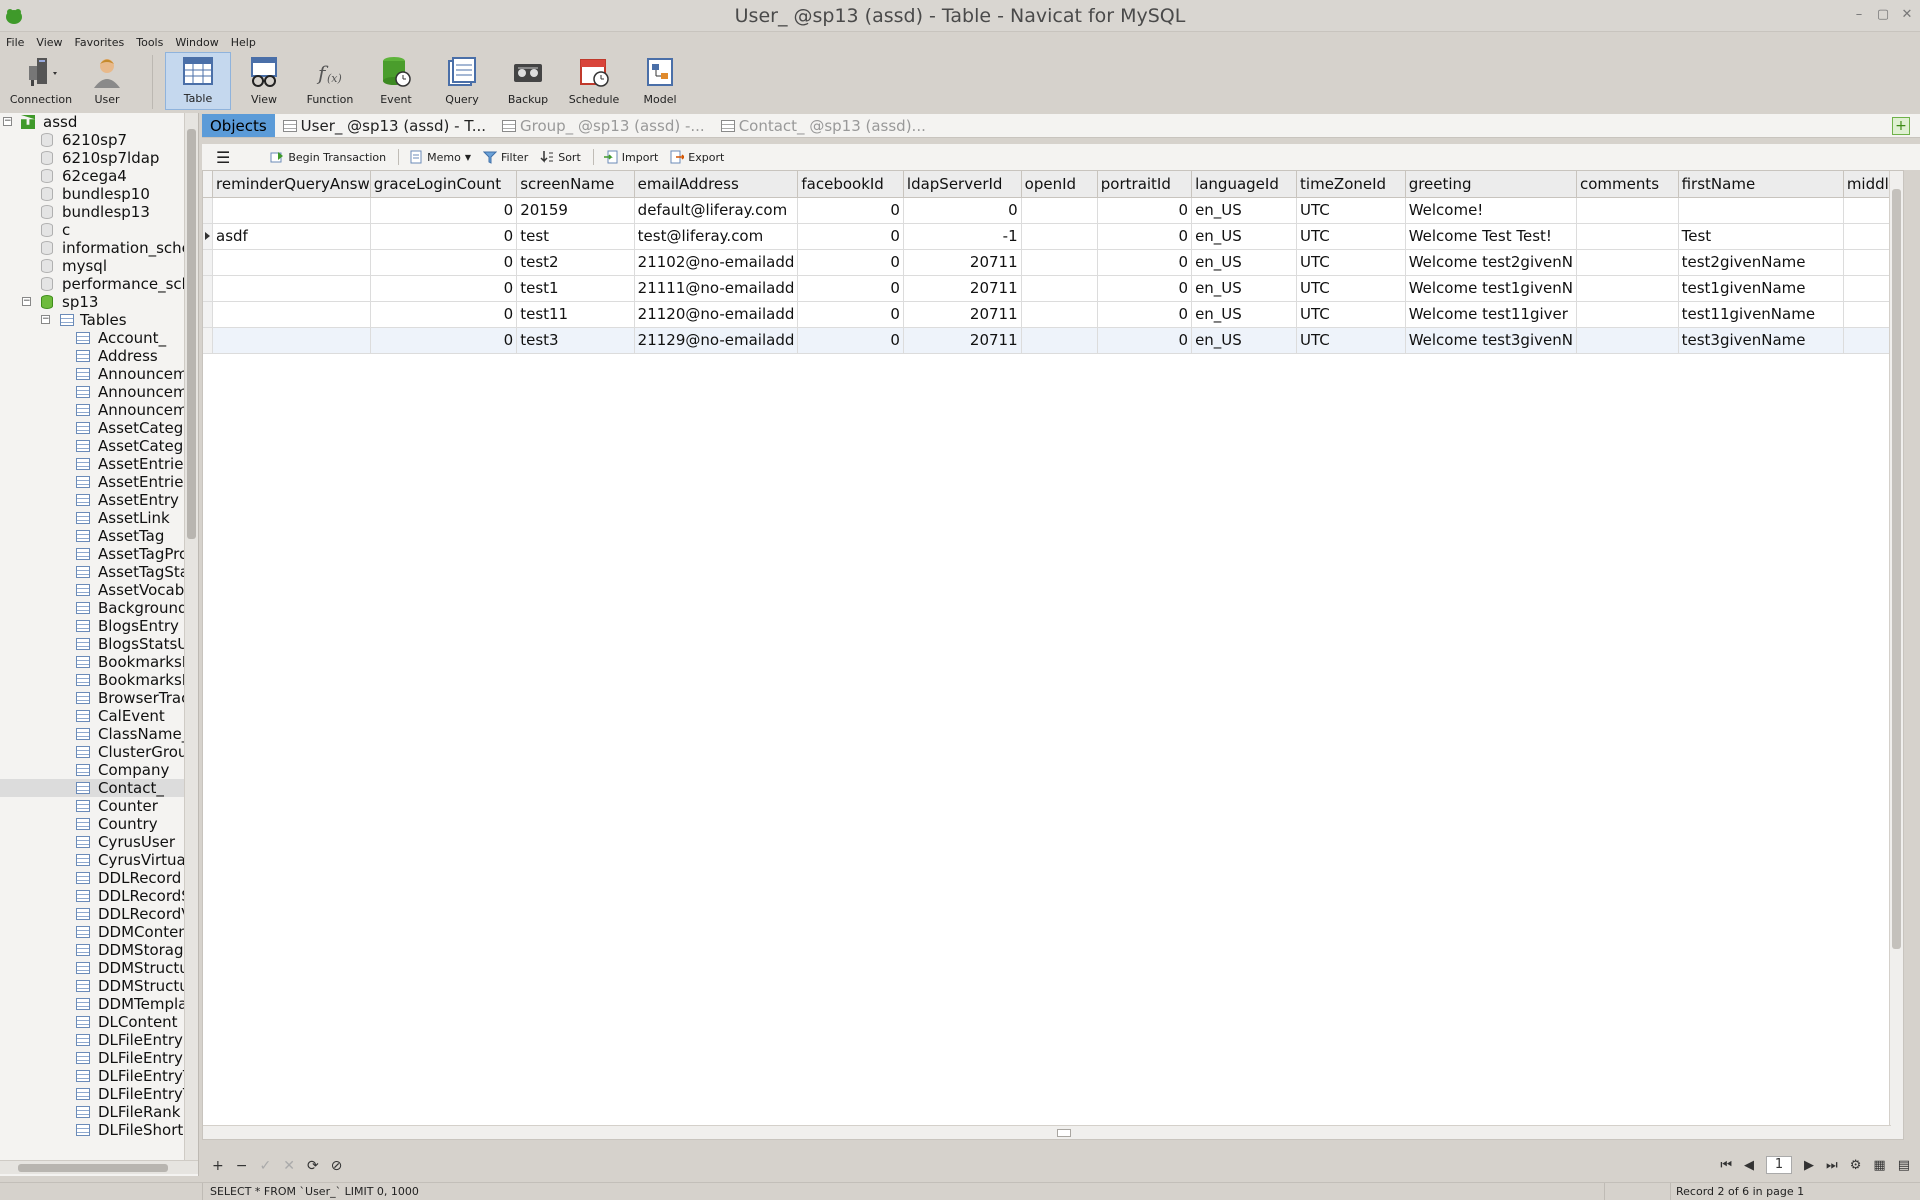 The image size is (1920, 1200). Describe the element at coordinates (1904, 1165) in the screenshot. I see `form-view-icon: ▤` at that location.